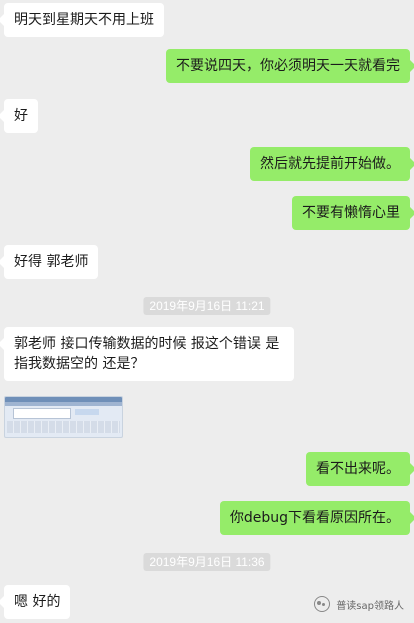  I want to click on message-text: 好, so click(21, 116).